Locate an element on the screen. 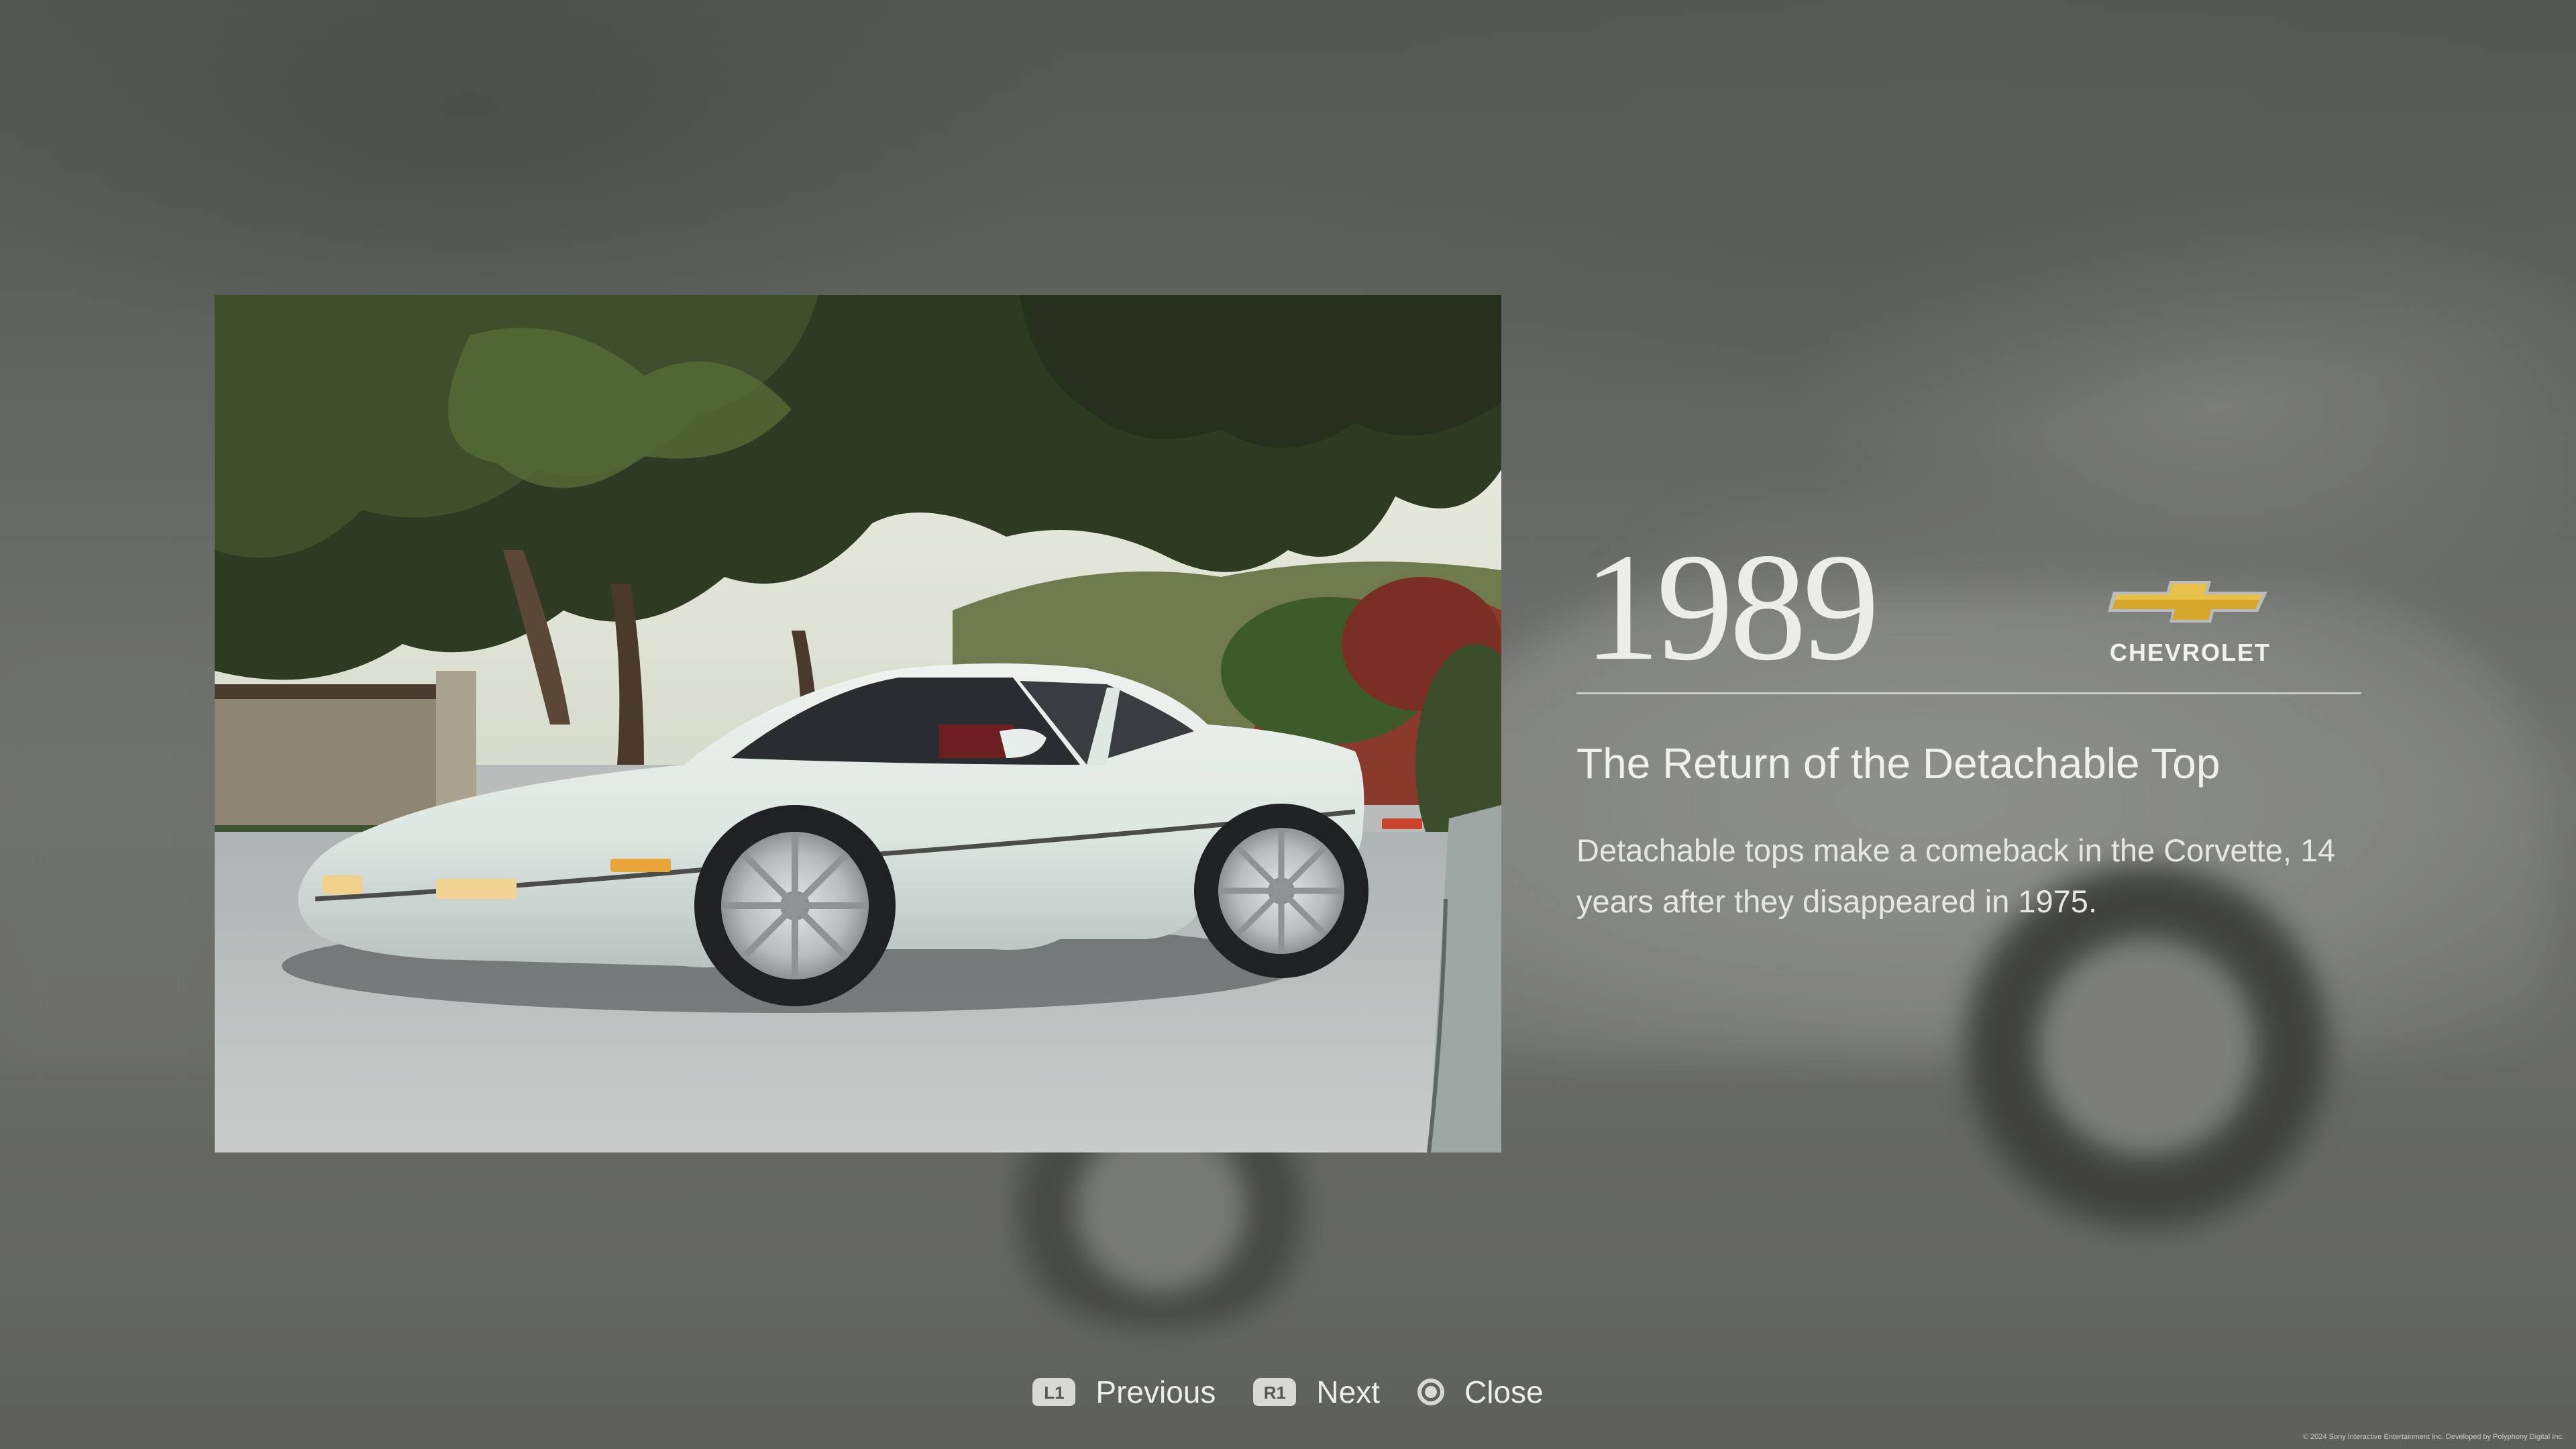  year-title: 1989 is located at coordinates (1731, 606).